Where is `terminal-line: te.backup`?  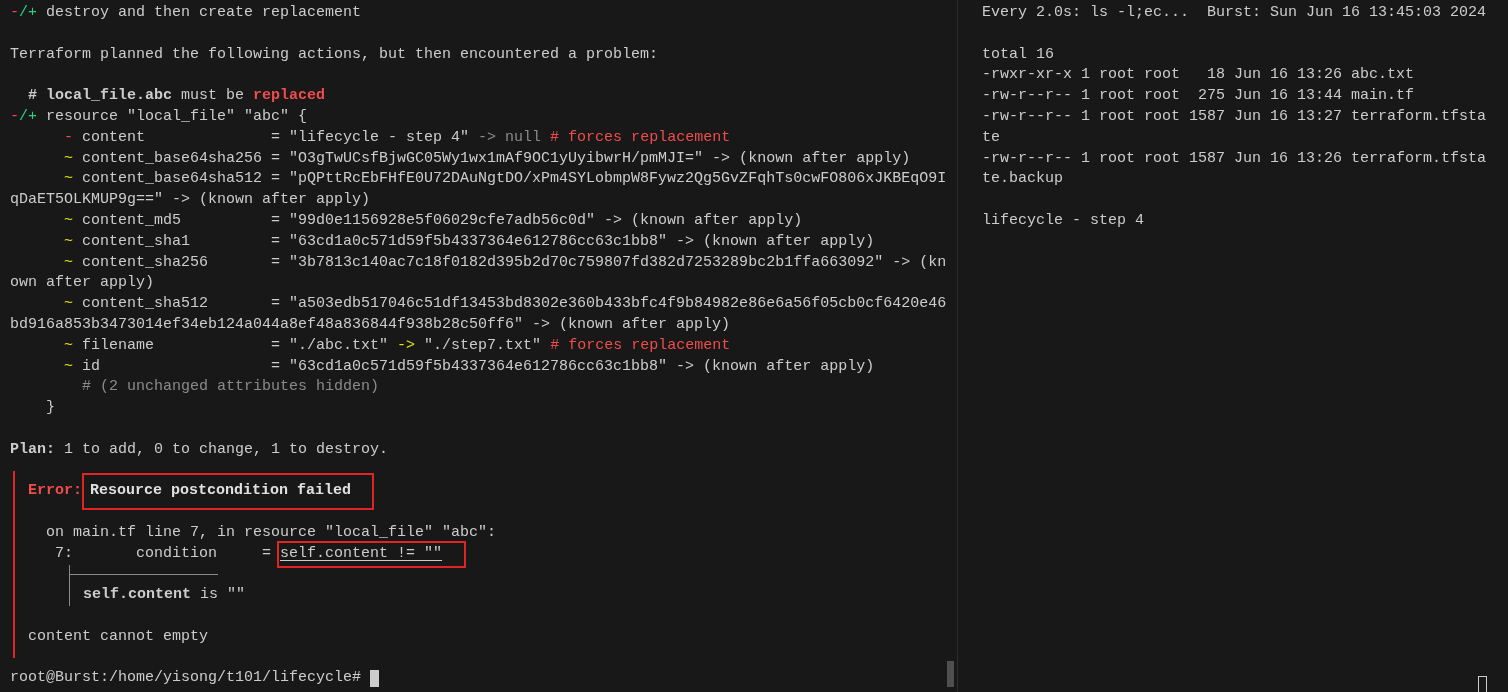 terminal-line: te.backup is located at coordinates (1023, 179).